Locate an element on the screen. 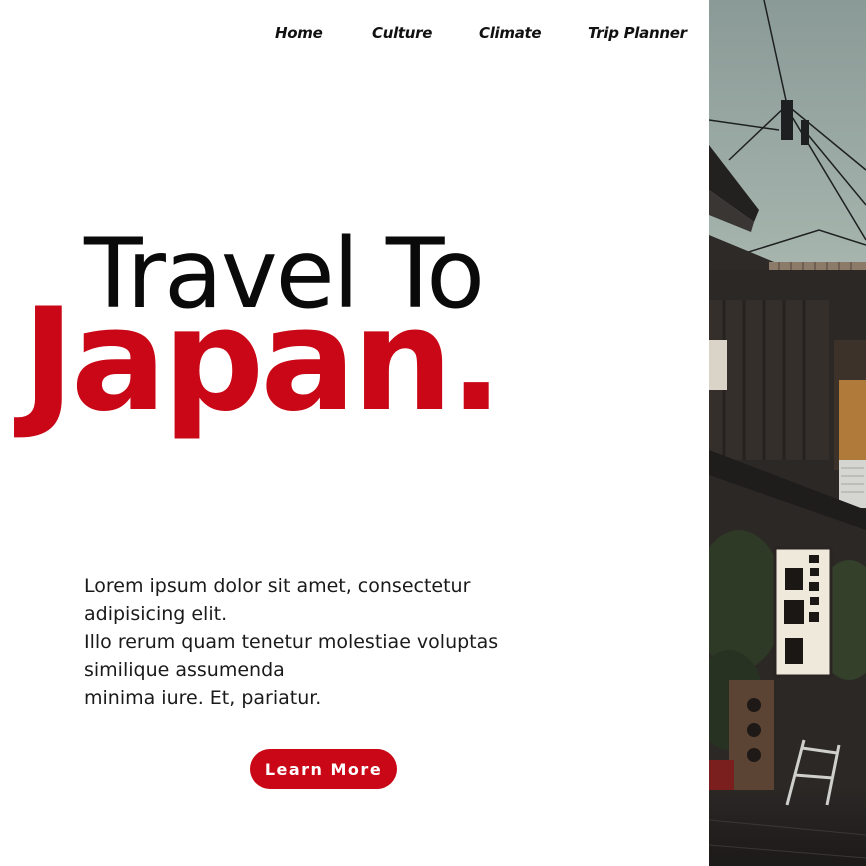 Image resolution: width=866 pixels, height=866 pixels. description-line: similique assumenda is located at coordinates (184, 670).